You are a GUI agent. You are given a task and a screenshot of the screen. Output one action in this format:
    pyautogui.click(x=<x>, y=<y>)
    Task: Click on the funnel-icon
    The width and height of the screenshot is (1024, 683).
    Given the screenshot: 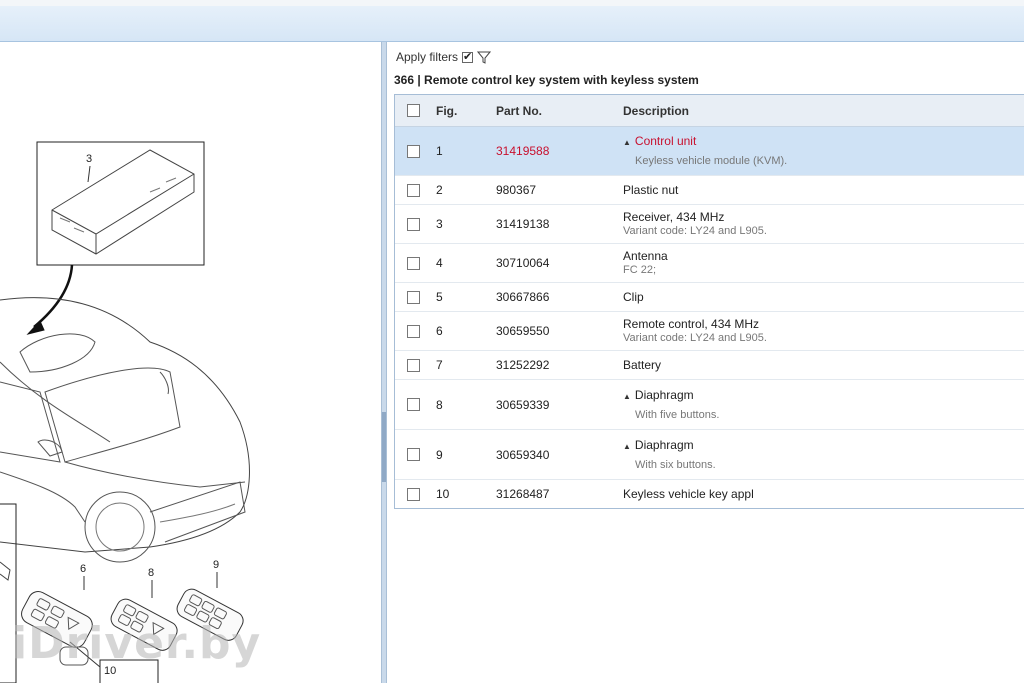 What is the action you would take?
    pyautogui.click(x=484, y=57)
    